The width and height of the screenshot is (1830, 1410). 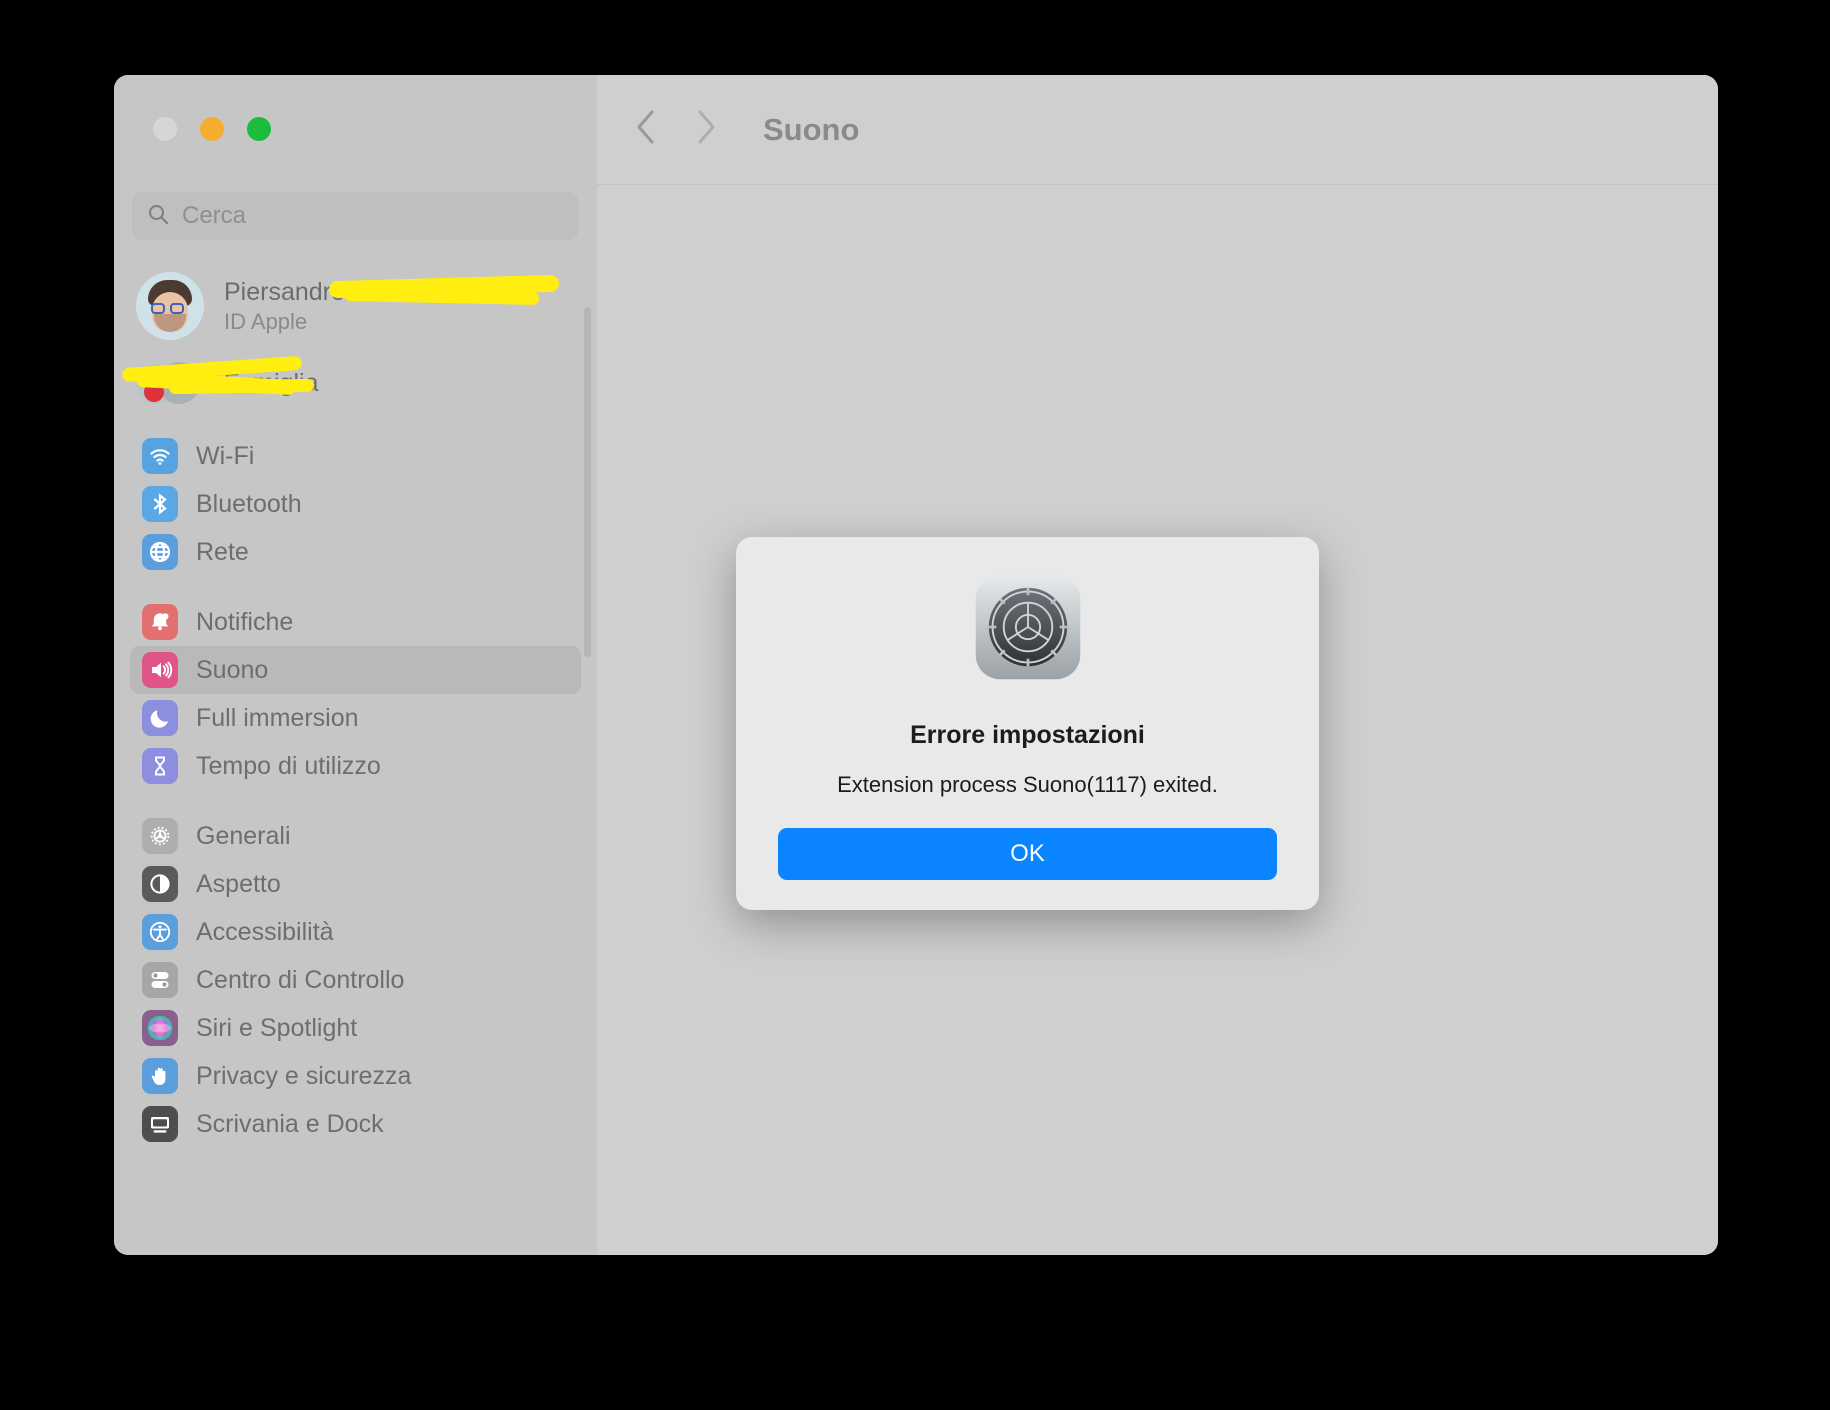 What do you see at coordinates (1157, 130) in the screenshot?
I see `toolbar: Suono` at bounding box center [1157, 130].